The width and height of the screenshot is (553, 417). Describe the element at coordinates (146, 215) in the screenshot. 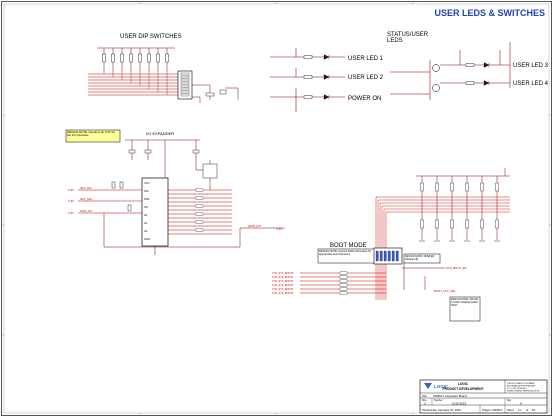

I see `svg-text: A0` at that location.